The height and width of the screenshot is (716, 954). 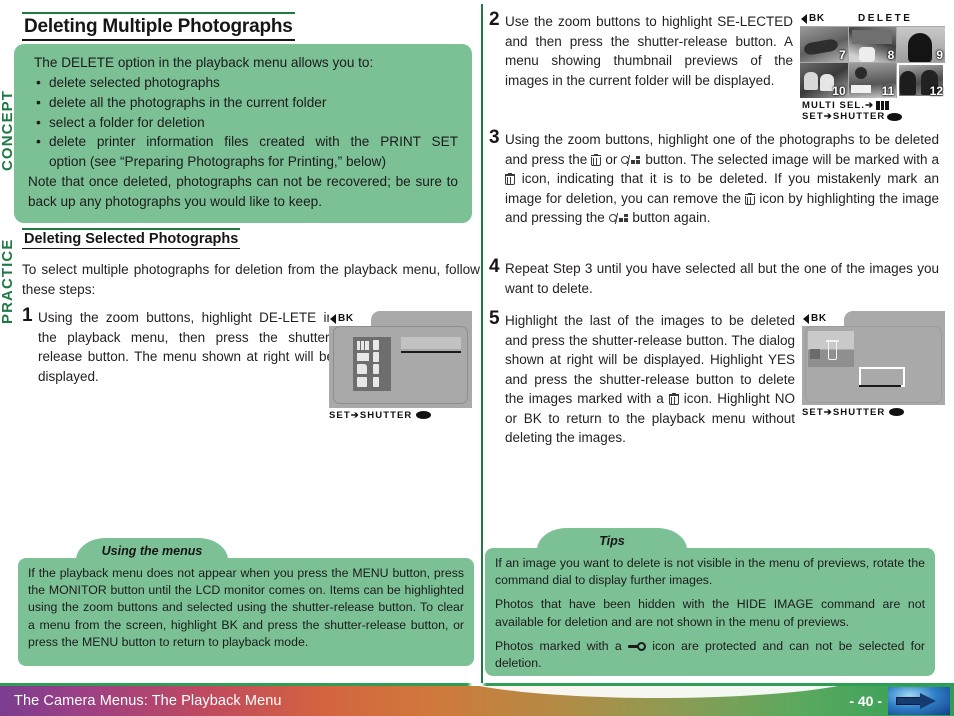 I want to click on step3-part6: button again., so click(x=671, y=218).